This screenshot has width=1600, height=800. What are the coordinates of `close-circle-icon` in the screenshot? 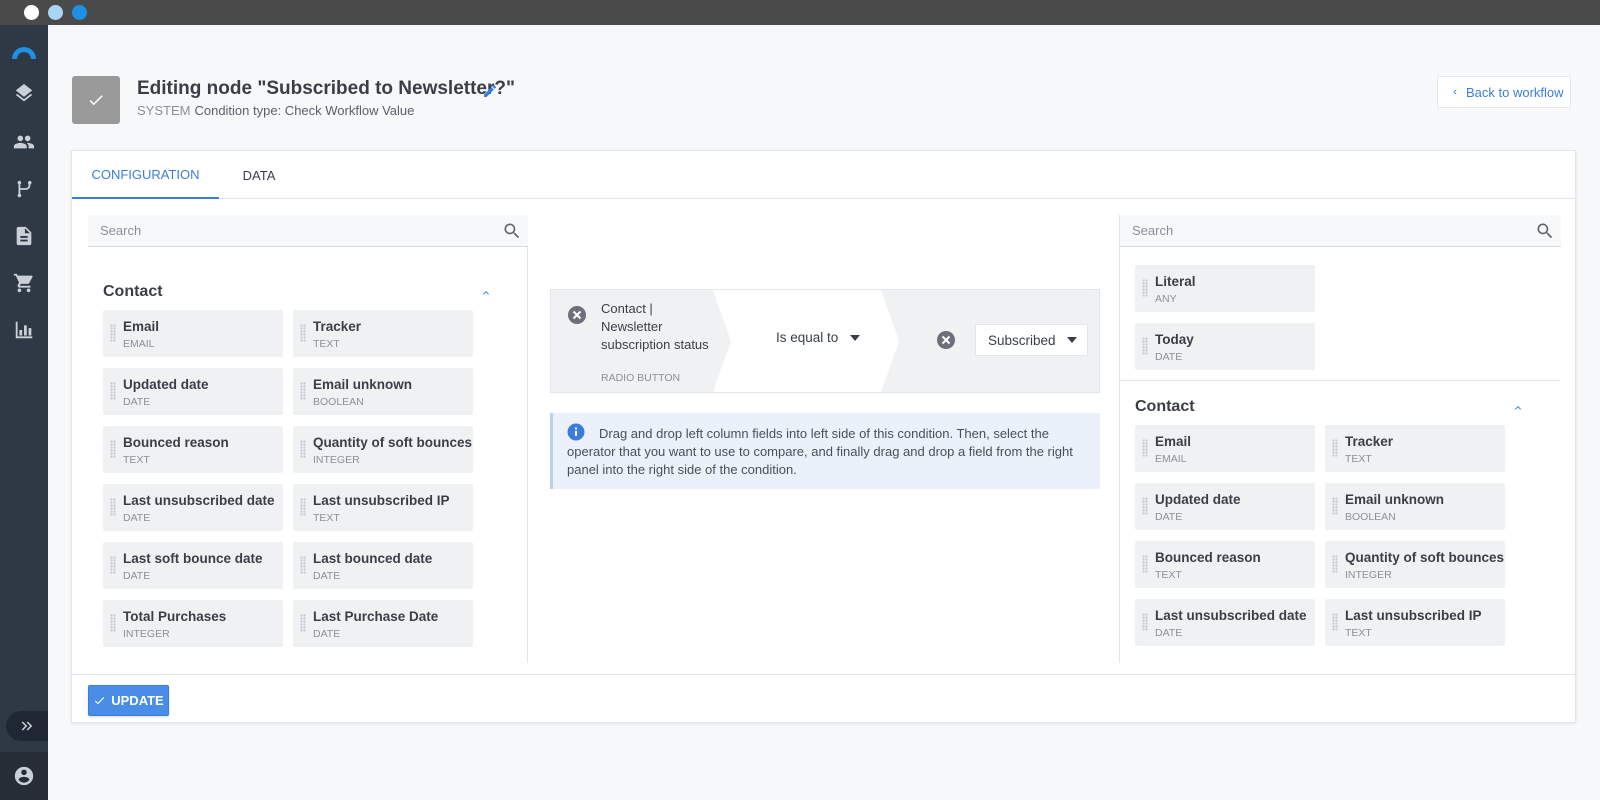 It's located at (946, 340).